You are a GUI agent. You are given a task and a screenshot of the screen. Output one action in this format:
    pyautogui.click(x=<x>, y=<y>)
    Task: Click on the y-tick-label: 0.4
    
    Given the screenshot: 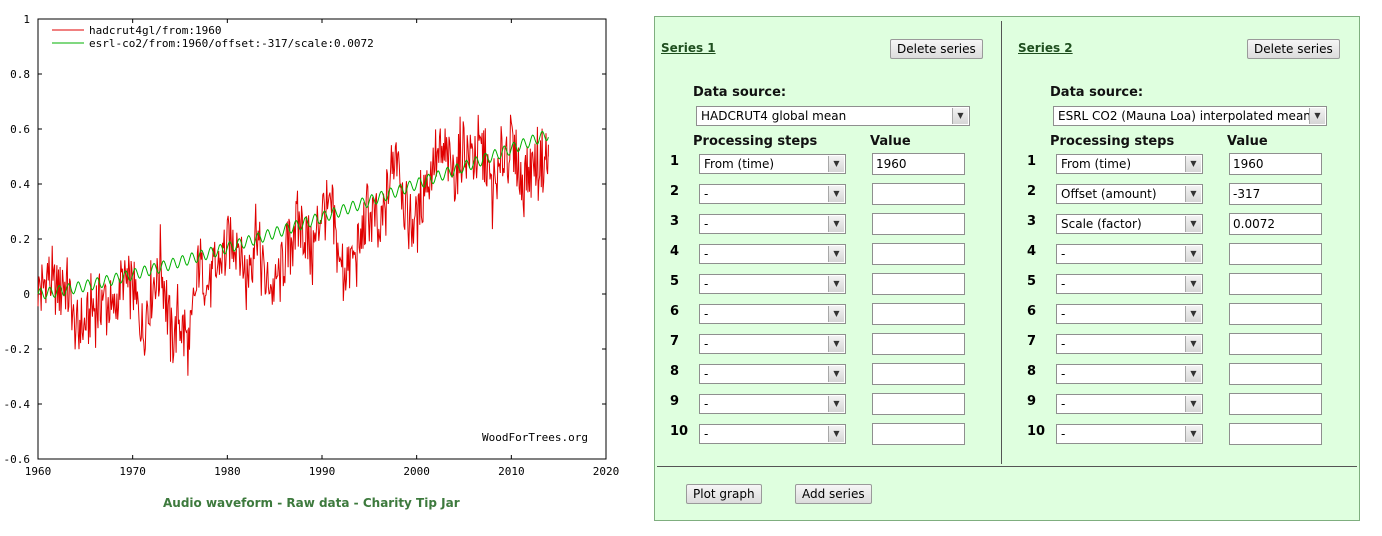 What is the action you would take?
    pyautogui.click(x=20, y=184)
    